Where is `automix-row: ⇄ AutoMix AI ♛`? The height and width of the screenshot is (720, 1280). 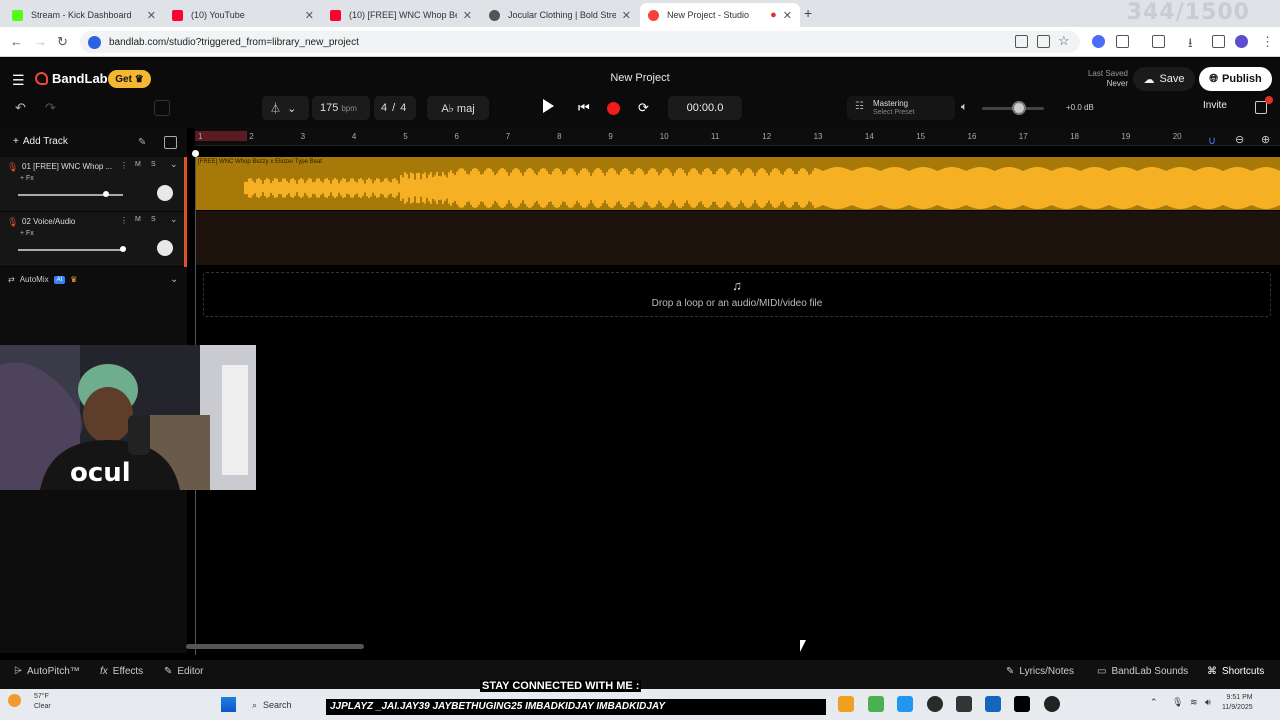 automix-row: ⇄ AutoMix AI ♛ is located at coordinates (42, 279).